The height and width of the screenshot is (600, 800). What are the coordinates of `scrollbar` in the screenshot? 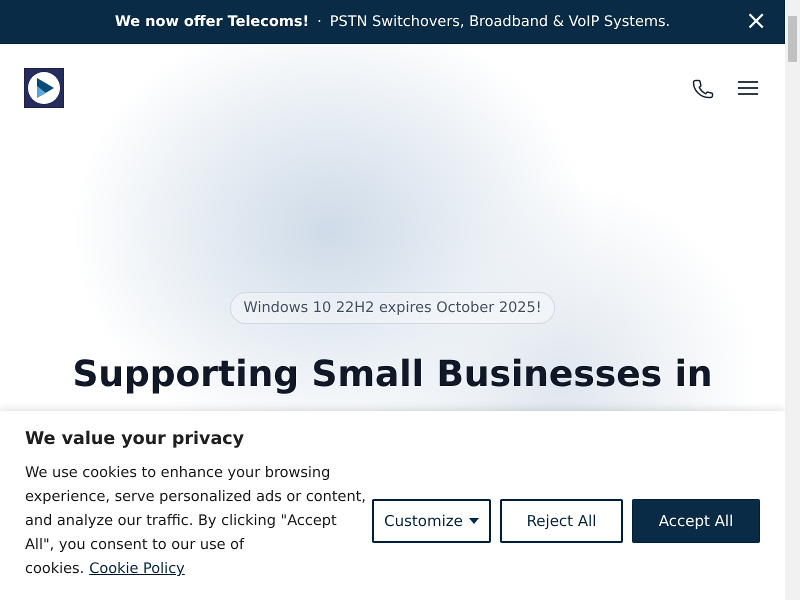 It's located at (792, 300).